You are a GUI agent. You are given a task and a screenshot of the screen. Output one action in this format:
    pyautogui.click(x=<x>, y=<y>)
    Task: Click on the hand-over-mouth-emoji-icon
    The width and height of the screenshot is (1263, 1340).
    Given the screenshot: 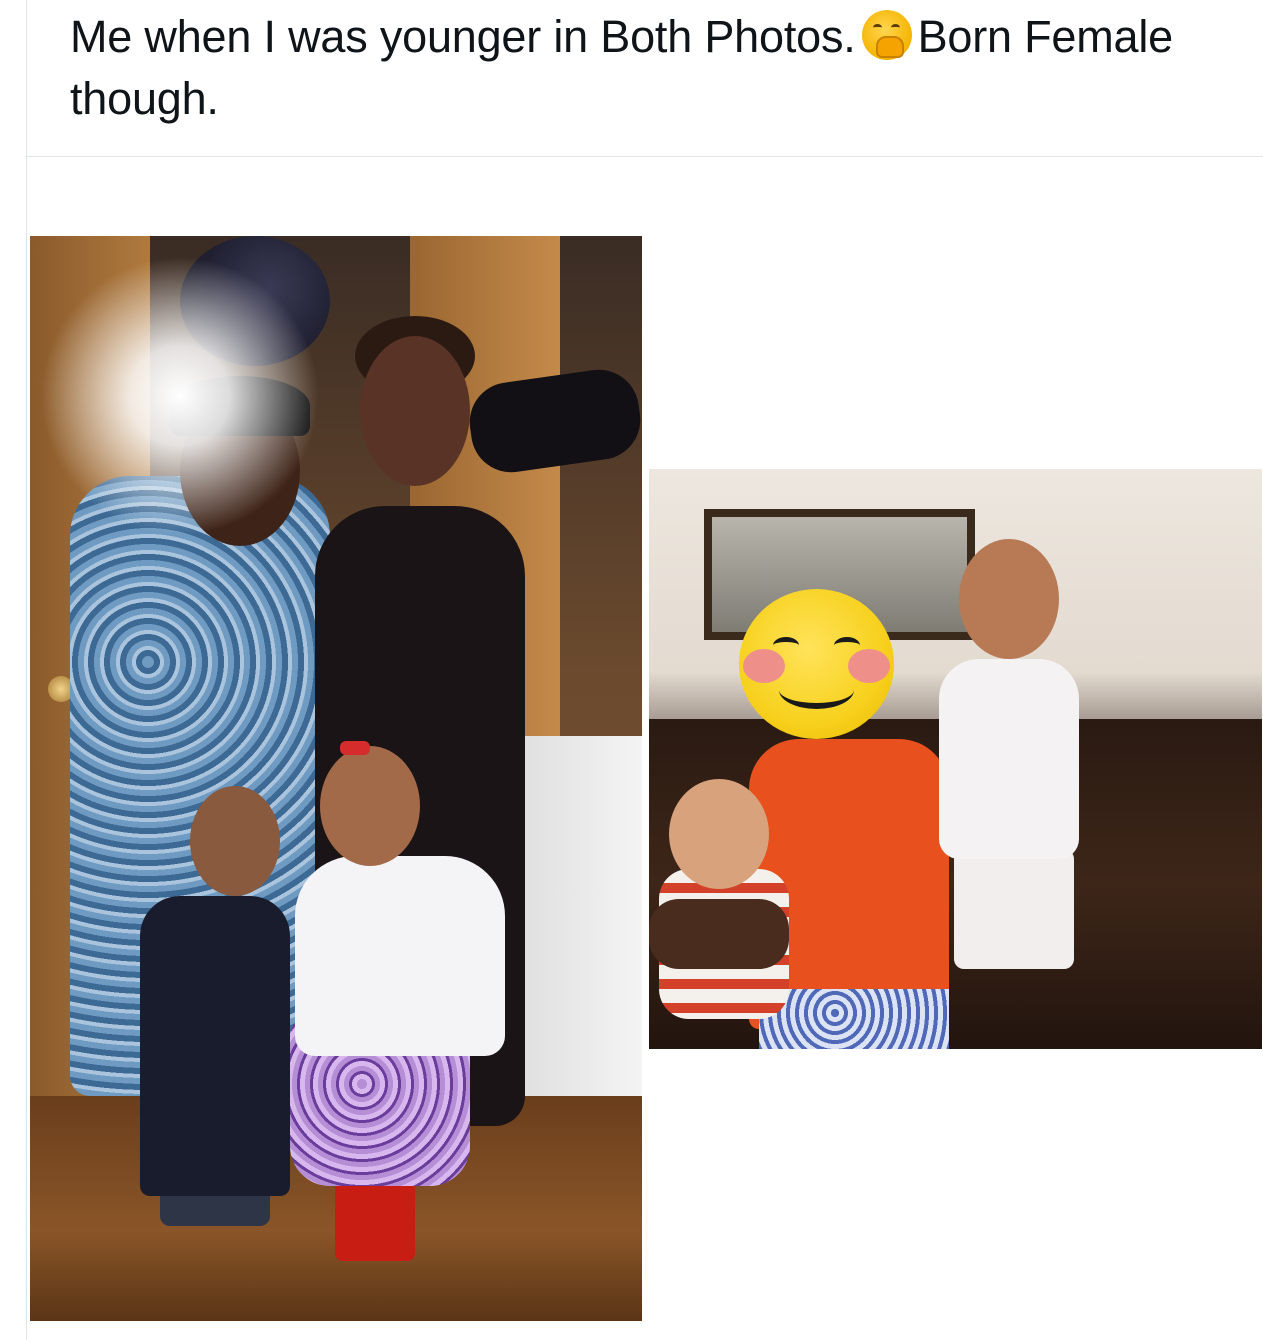 What is the action you would take?
    pyautogui.click(x=886, y=35)
    